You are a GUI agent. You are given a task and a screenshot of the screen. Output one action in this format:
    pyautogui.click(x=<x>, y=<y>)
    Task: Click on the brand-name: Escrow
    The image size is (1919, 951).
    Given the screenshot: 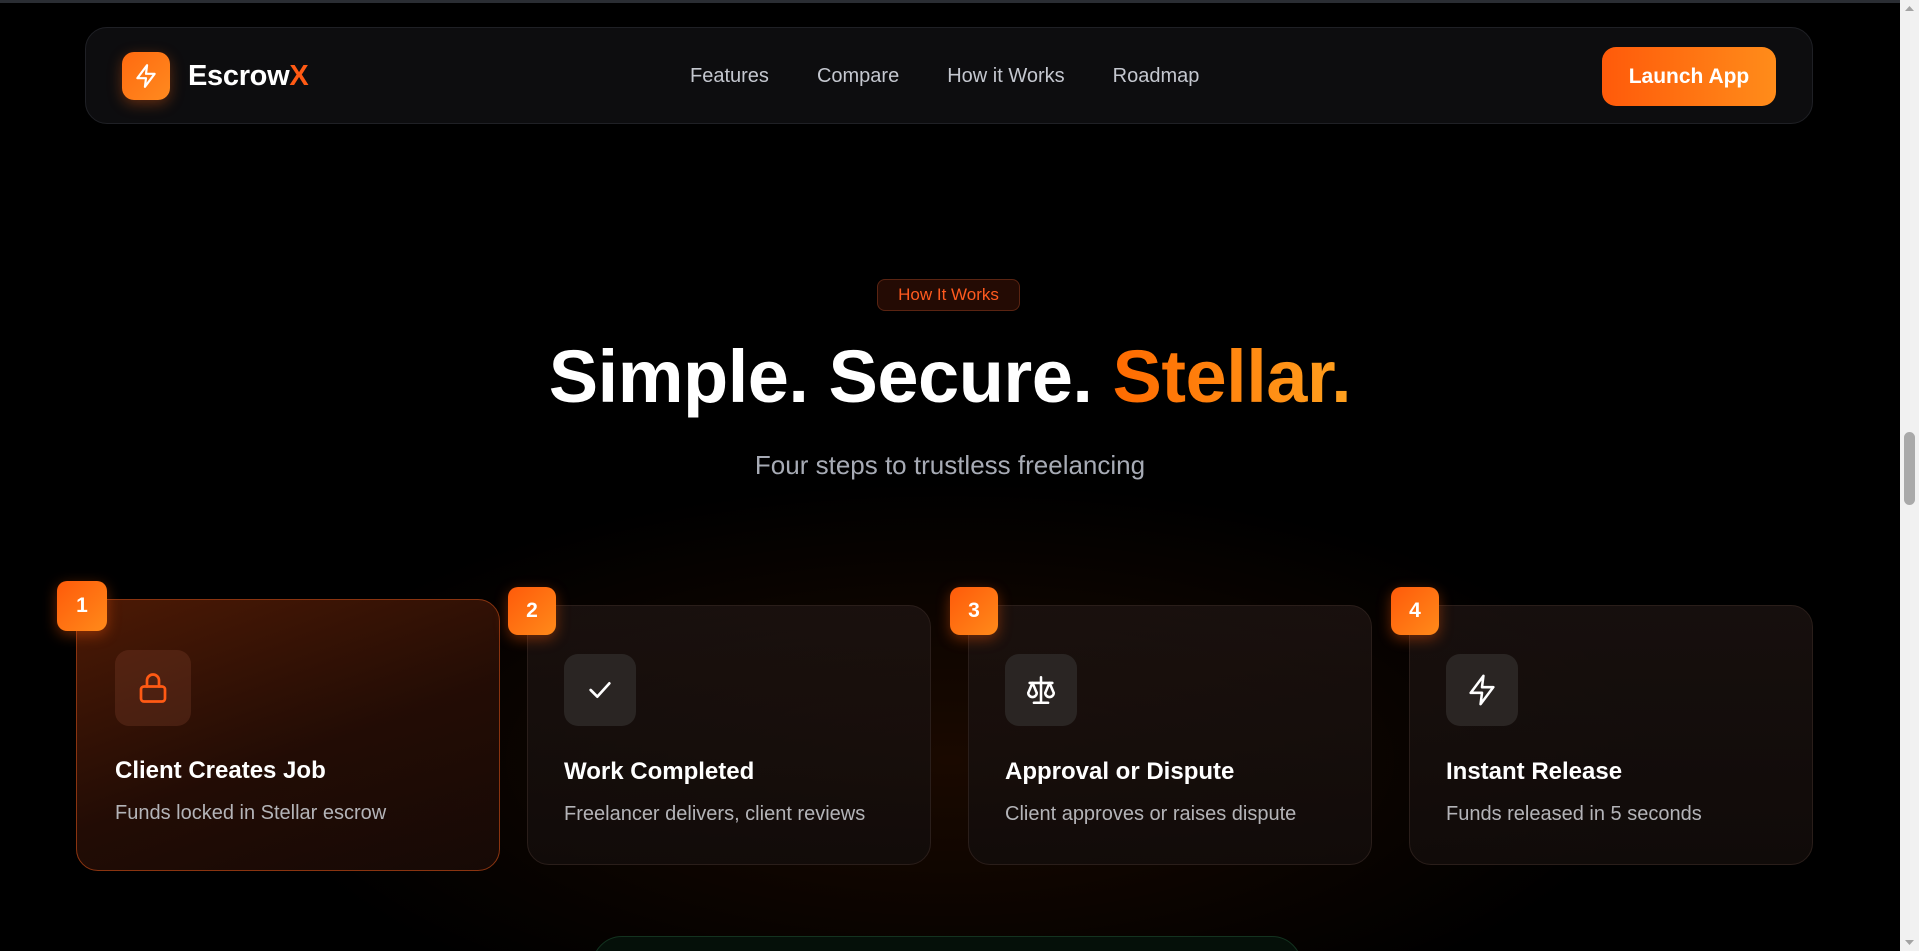 What is the action you would take?
    pyautogui.click(x=239, y=75)
    